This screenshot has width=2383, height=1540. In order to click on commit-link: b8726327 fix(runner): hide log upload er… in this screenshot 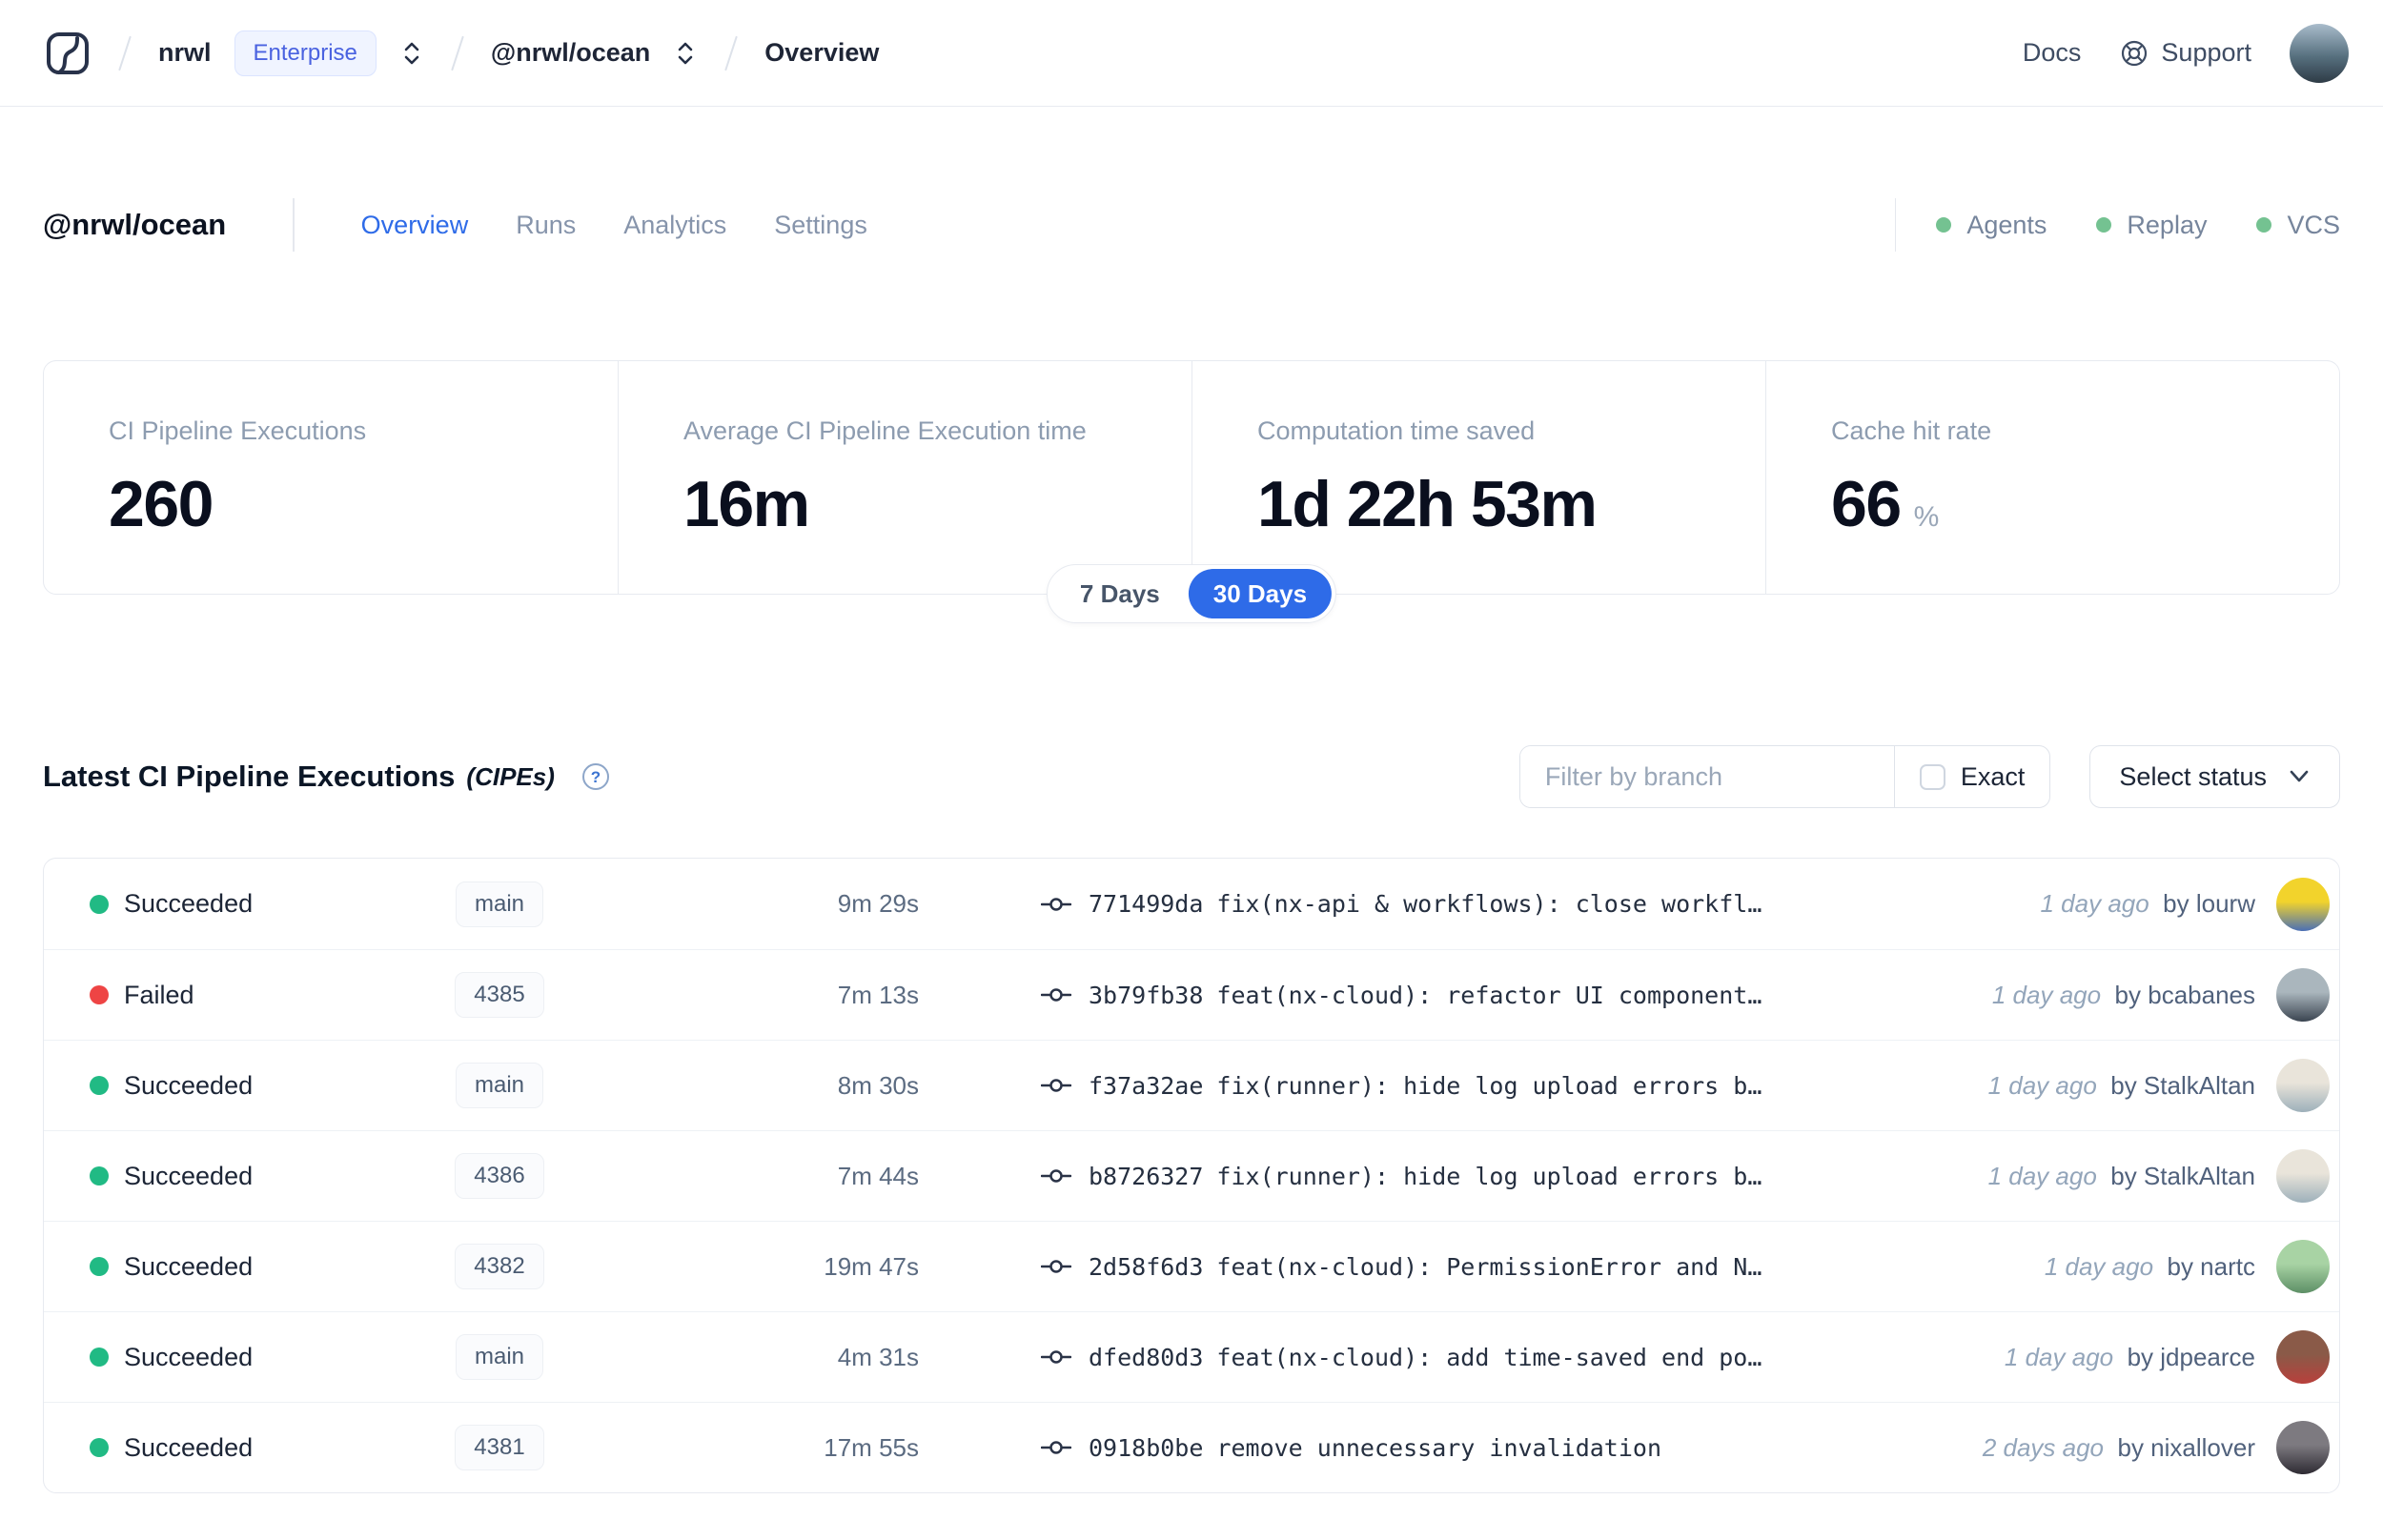, I will do `click(1426, 1176)`.